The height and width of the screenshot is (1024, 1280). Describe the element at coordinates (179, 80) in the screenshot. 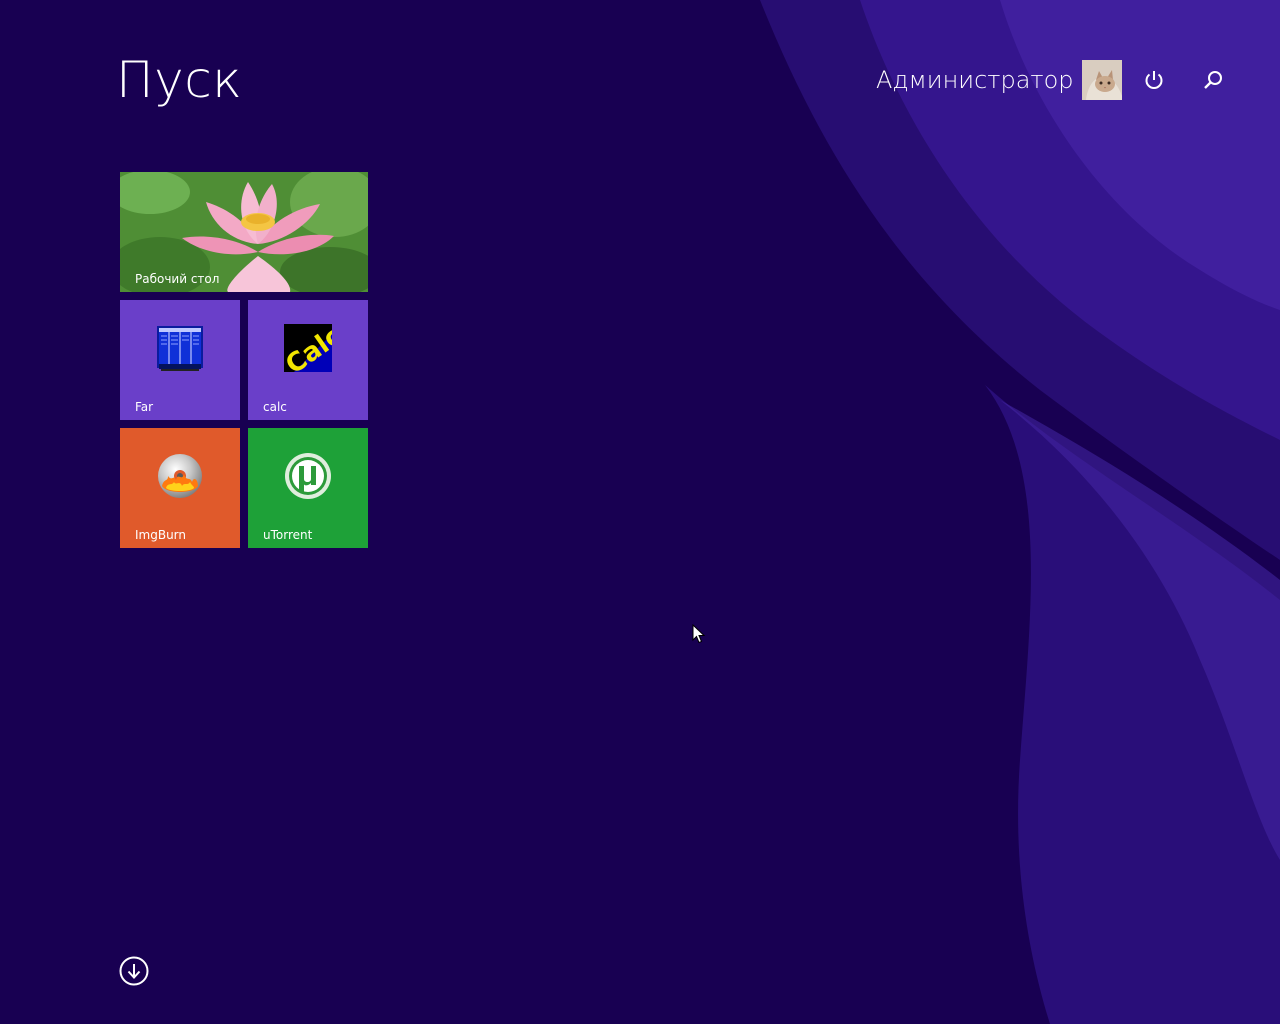

I see `page-title: Пуск` at that location.